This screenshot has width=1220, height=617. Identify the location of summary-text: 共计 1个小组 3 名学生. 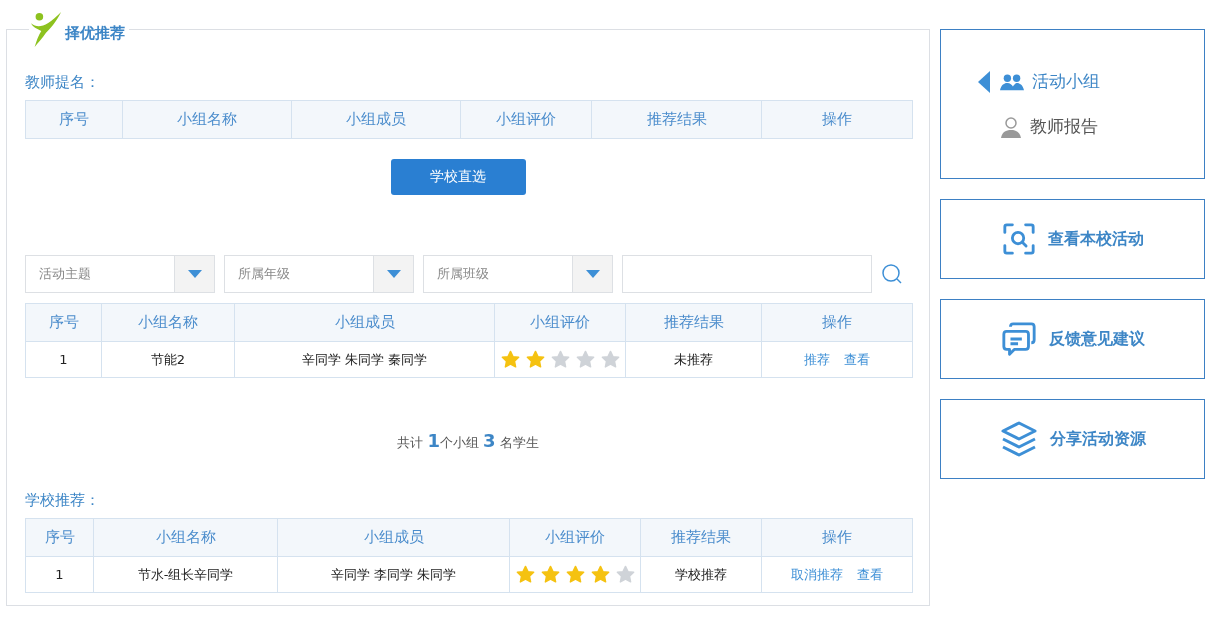
(468, 441).